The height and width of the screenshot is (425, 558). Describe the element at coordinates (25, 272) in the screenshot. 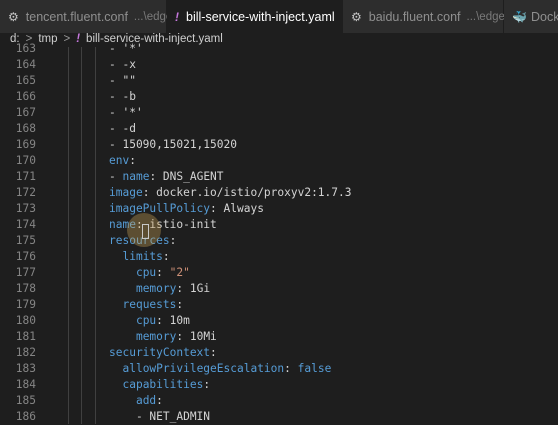

I see `line-number: 177` at that location.